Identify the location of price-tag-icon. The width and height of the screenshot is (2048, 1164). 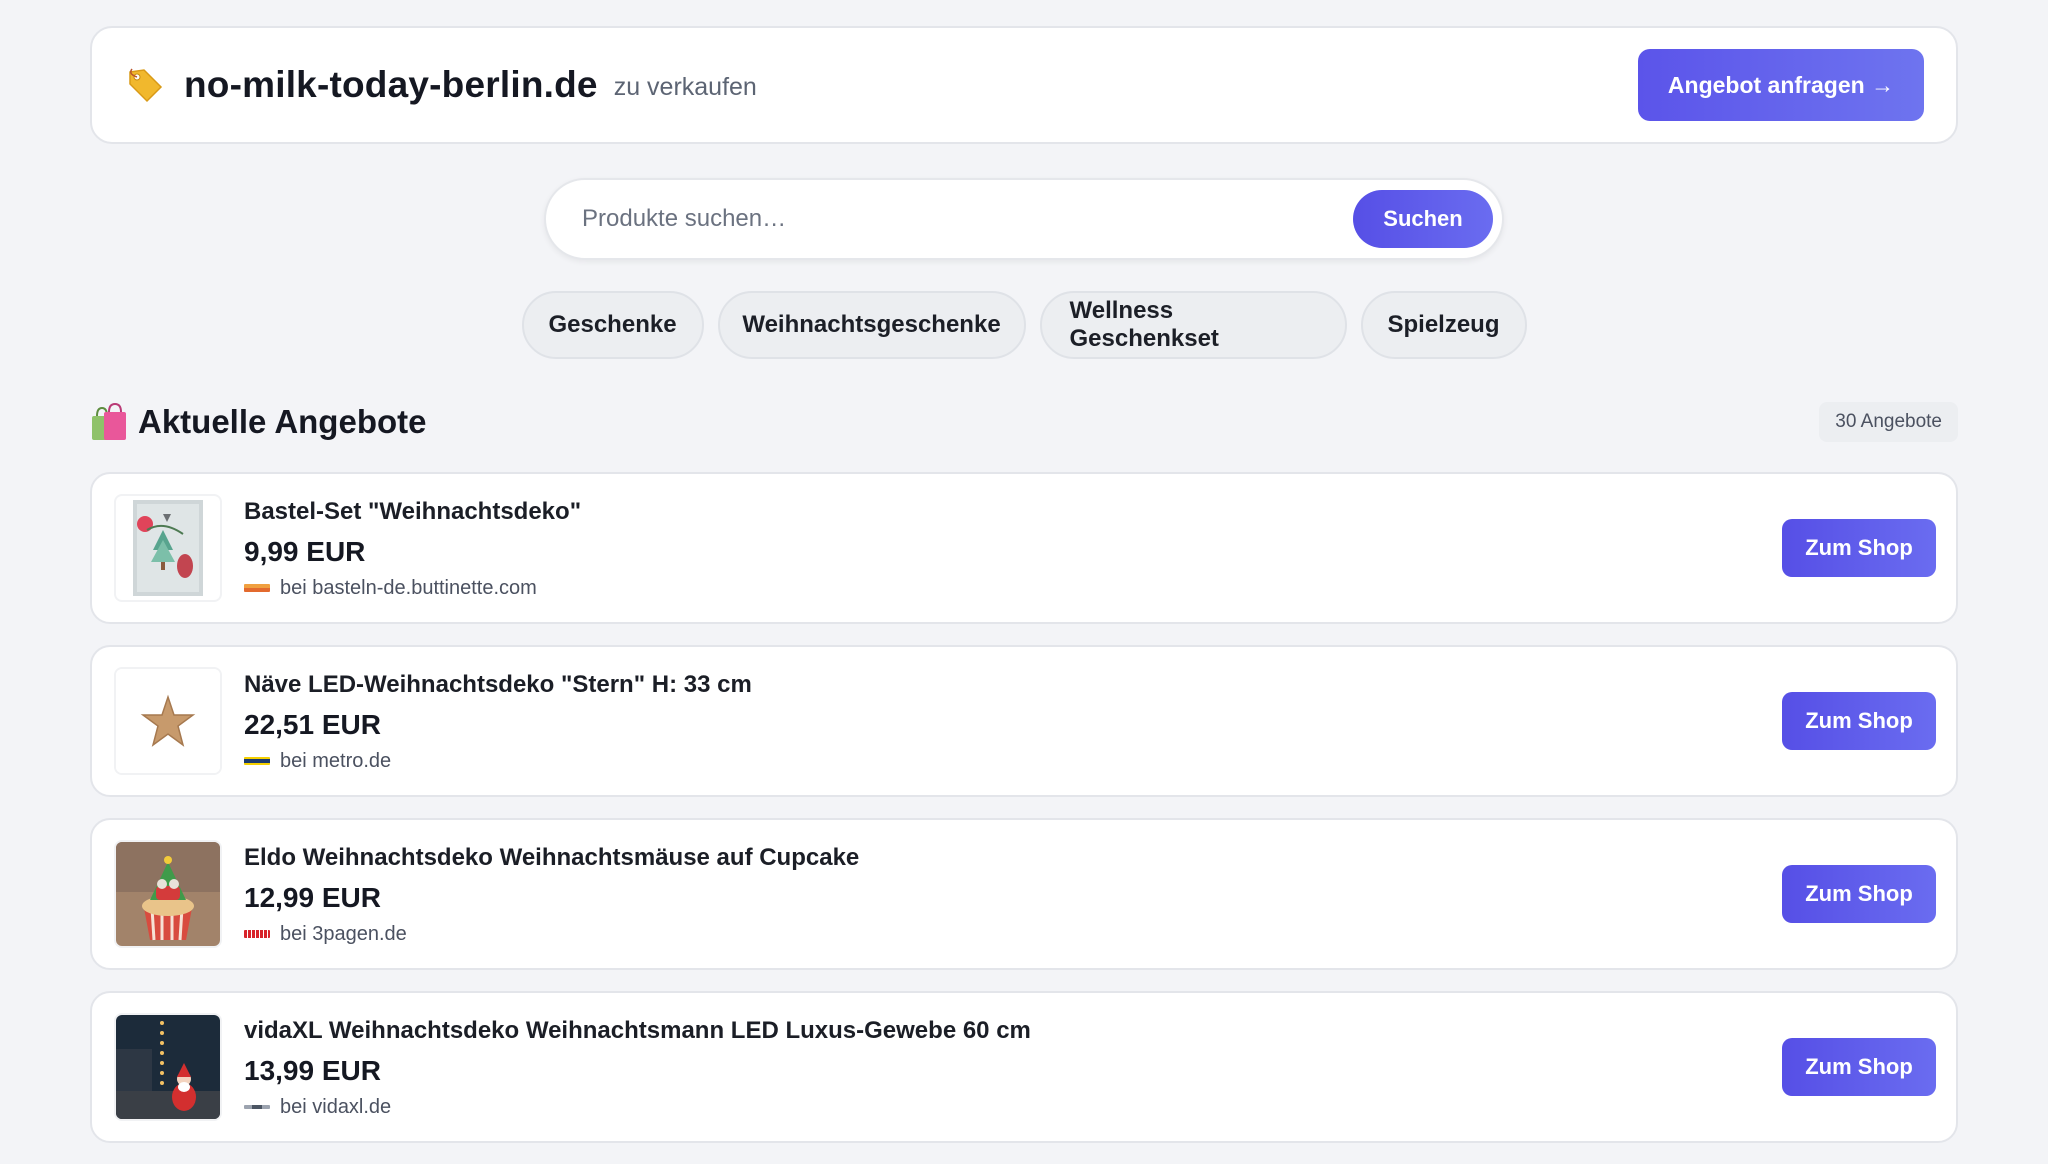
(145, 85).